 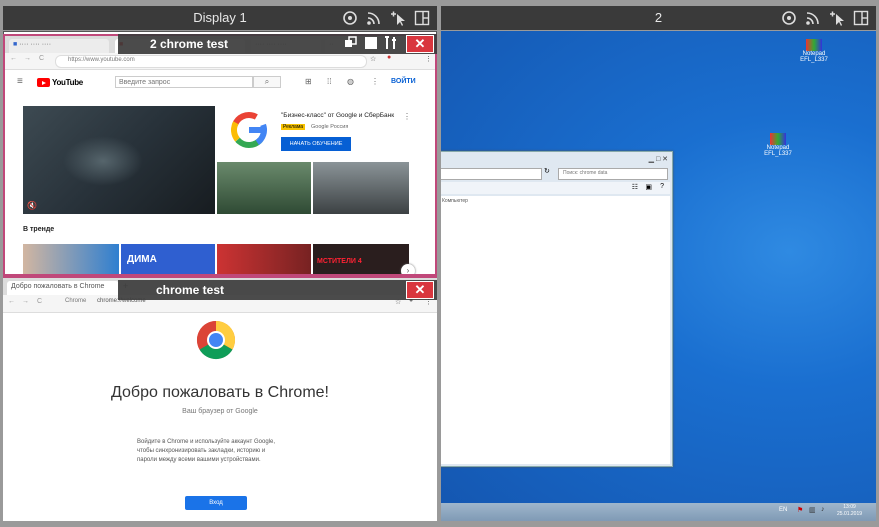 What do you see at coordinates (220, 277) in the screenshot?
I see `window-divider` at bounding box center [220, 277].